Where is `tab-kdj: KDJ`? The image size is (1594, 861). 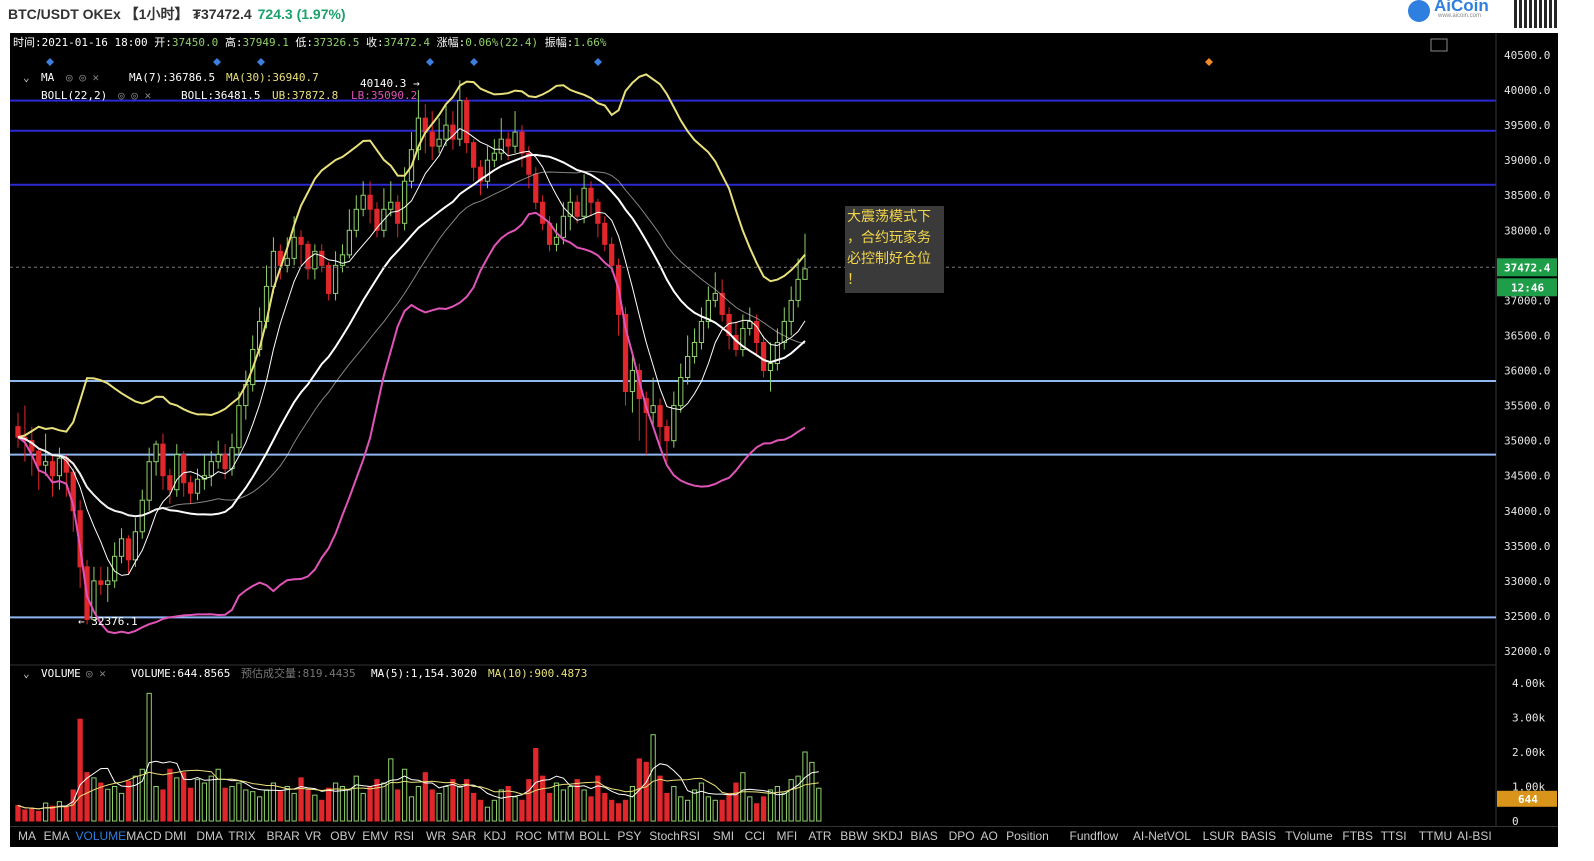 tab-kdj: KDJ is located at coordinates (495, 836).